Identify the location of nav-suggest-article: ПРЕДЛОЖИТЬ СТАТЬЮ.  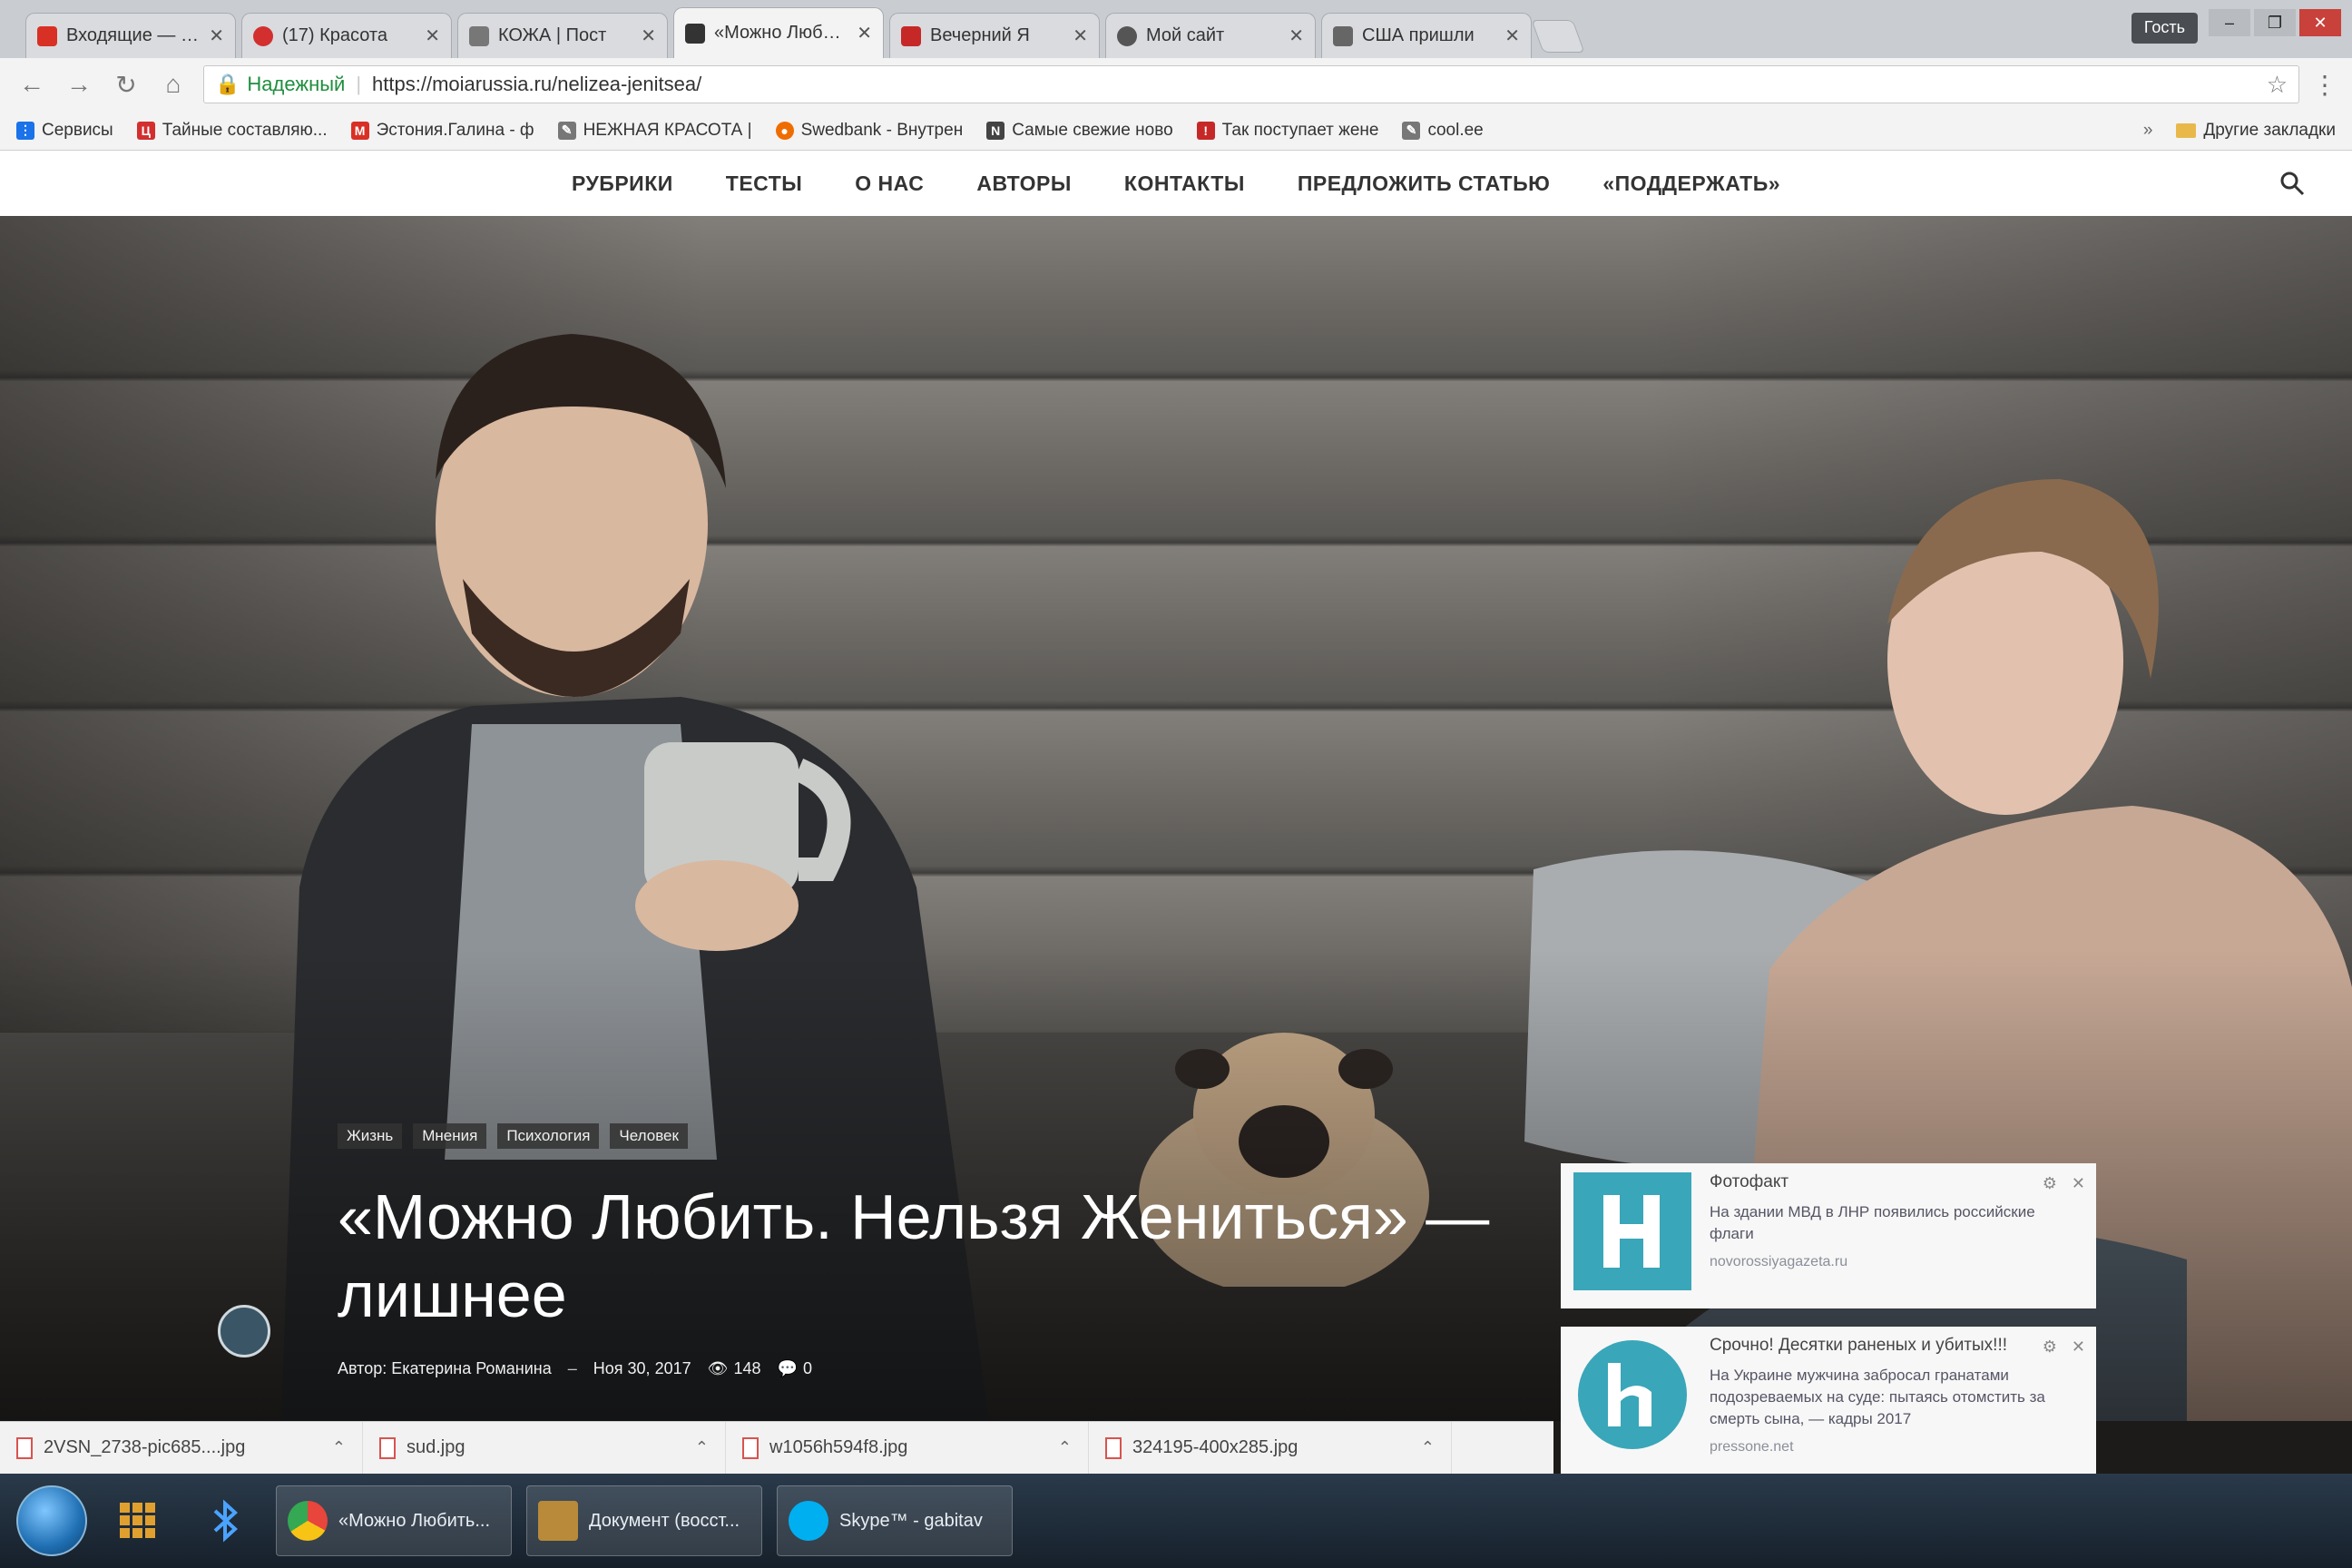
(1424, 184).